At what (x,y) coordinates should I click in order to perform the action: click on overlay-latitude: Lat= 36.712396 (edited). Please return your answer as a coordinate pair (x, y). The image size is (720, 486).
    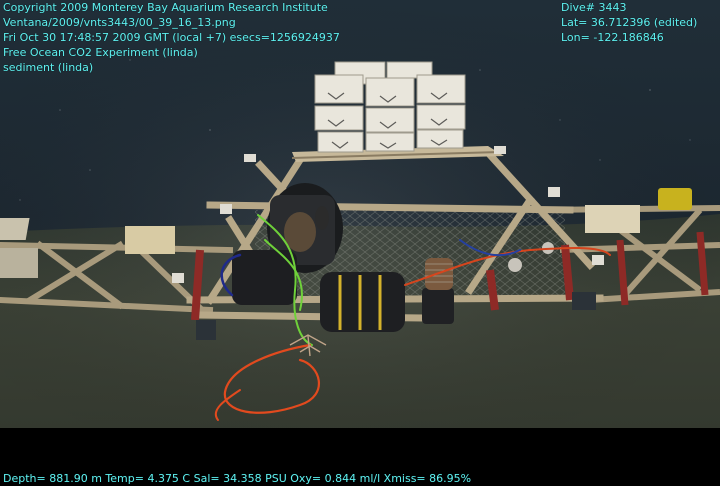
    Looking at the image, I should click on (629, 22).